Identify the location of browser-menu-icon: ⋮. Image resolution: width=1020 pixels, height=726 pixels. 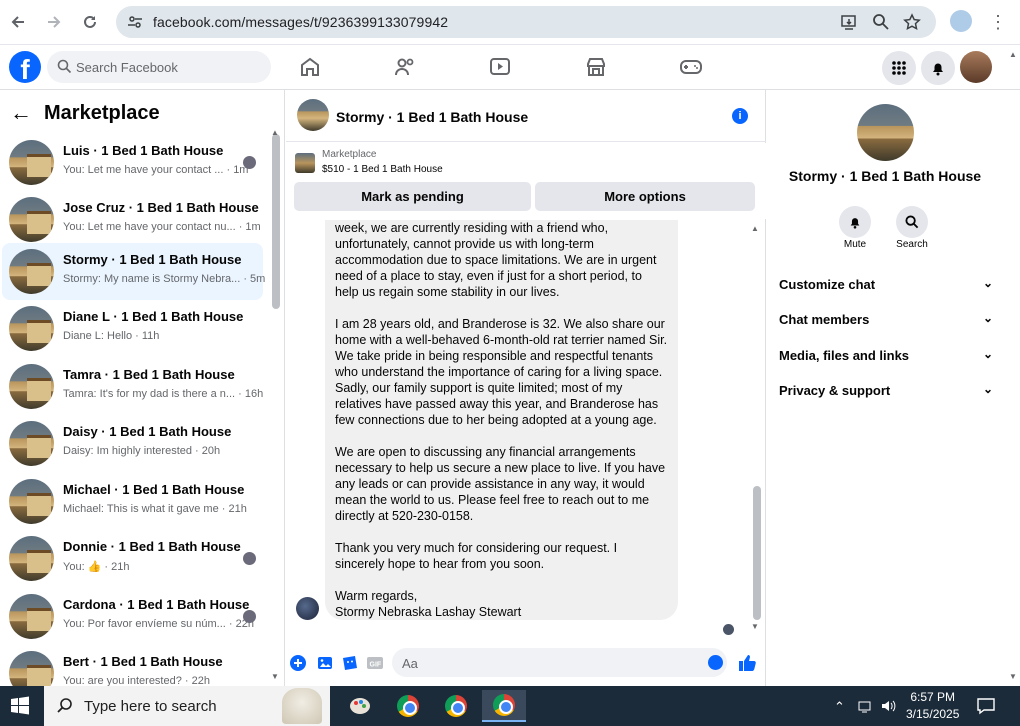
(998, 22).